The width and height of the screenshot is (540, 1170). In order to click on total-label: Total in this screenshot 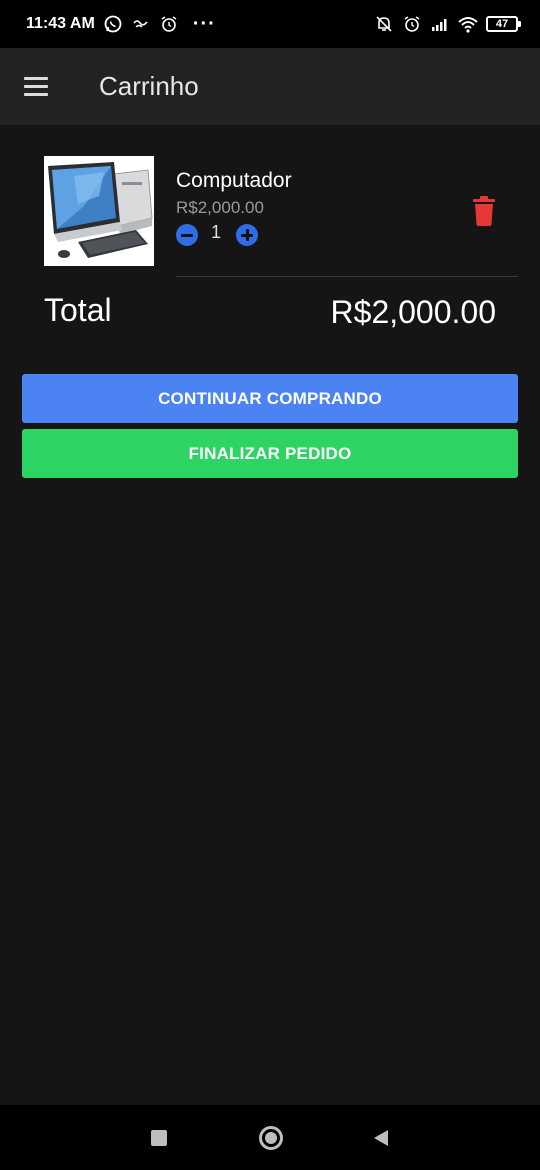, I will do `click(78, 310)`.